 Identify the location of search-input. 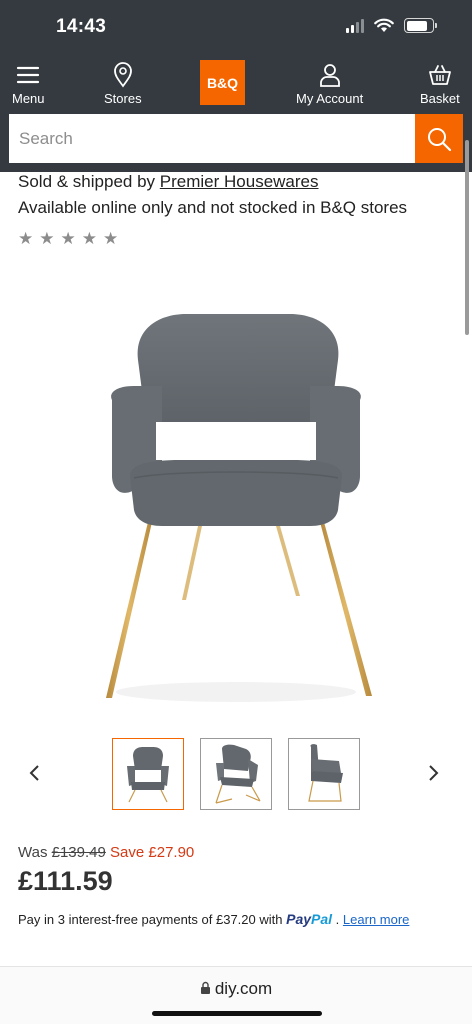
(212, 138).